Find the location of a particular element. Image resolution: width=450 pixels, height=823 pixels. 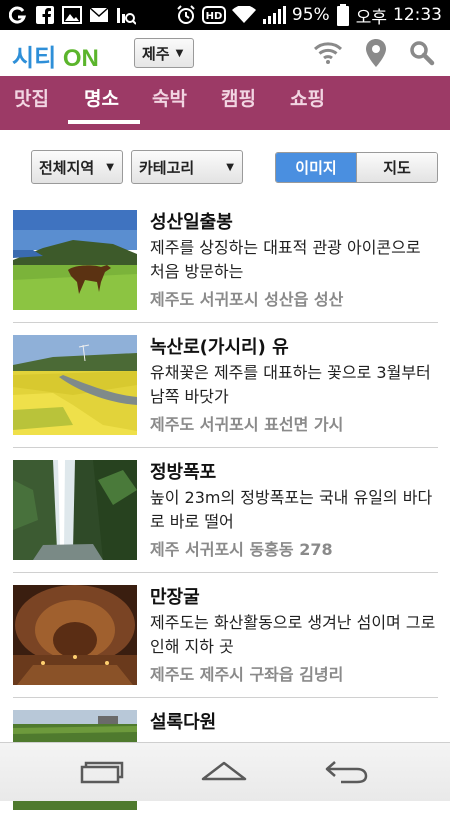

item-address: 제주도 서귀포시 표선면 가시 is located at coordinates (247, 424).